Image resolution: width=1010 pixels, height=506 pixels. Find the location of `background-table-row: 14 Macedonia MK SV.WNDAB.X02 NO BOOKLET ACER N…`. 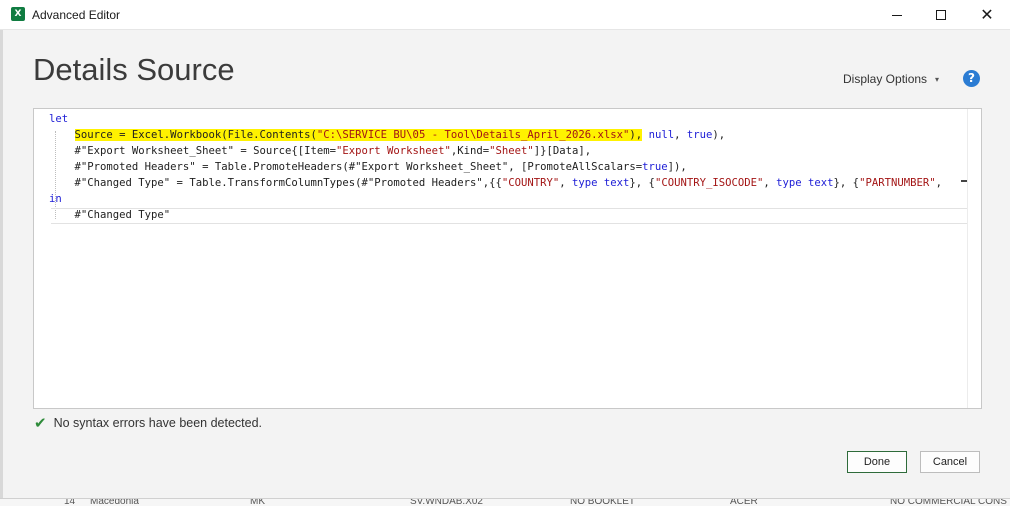

background-table-row: 14 Macedonia MK SV.WNDAB.X02 NO BOOKLET ACER N… is located at coordinates (505, 502).